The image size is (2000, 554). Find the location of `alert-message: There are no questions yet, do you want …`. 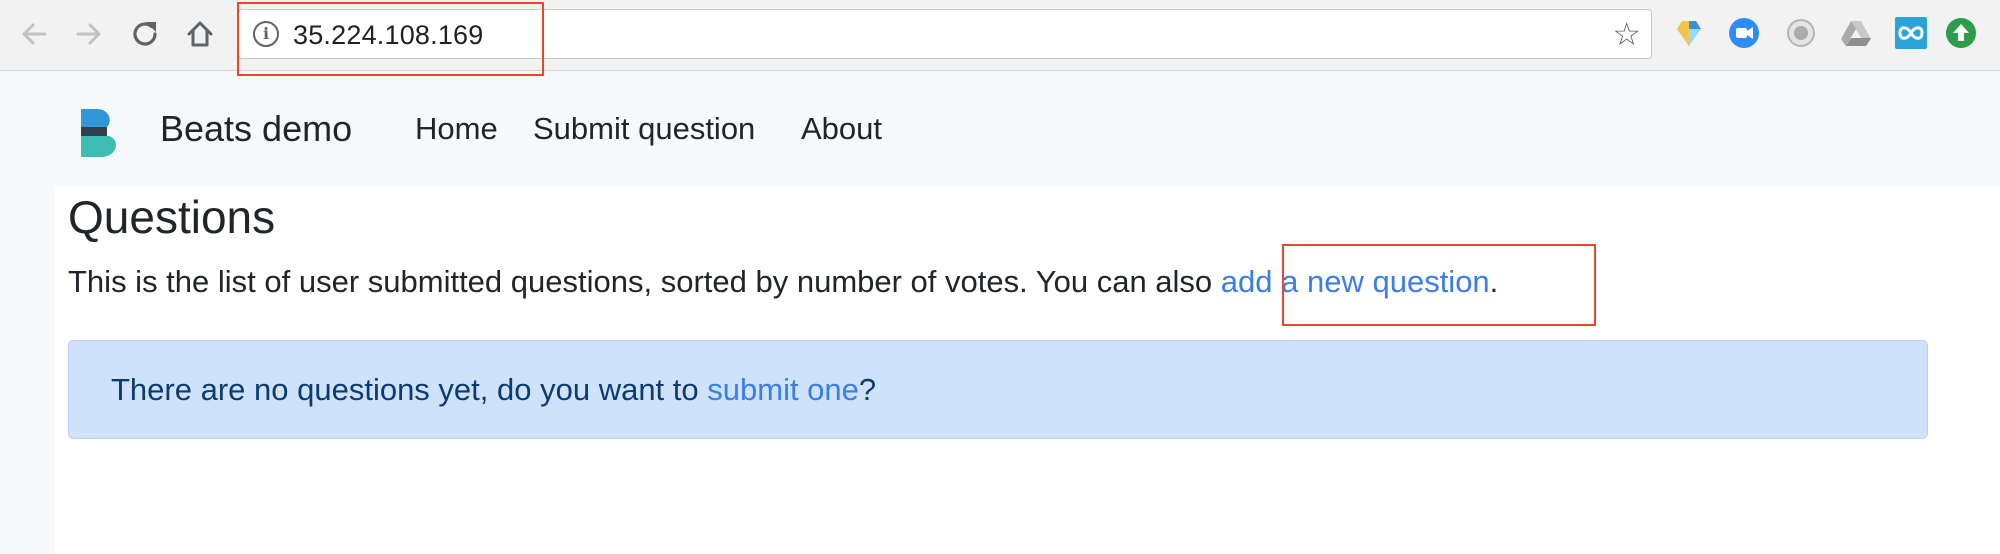

alert-message: There are no questions yet, do you want … is located at coordinates (493, 390).